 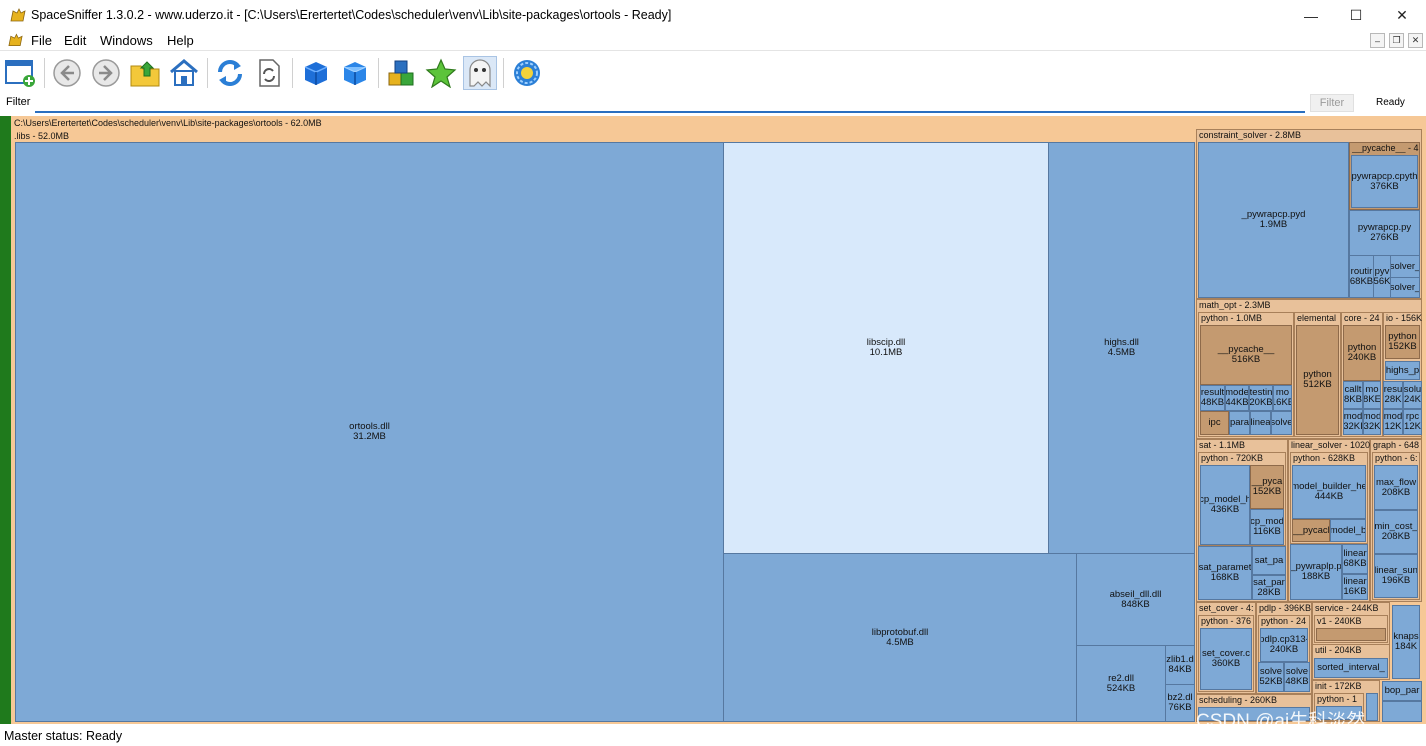 I want to click on file-result: result 48KB, so click(x=1212, y=398).